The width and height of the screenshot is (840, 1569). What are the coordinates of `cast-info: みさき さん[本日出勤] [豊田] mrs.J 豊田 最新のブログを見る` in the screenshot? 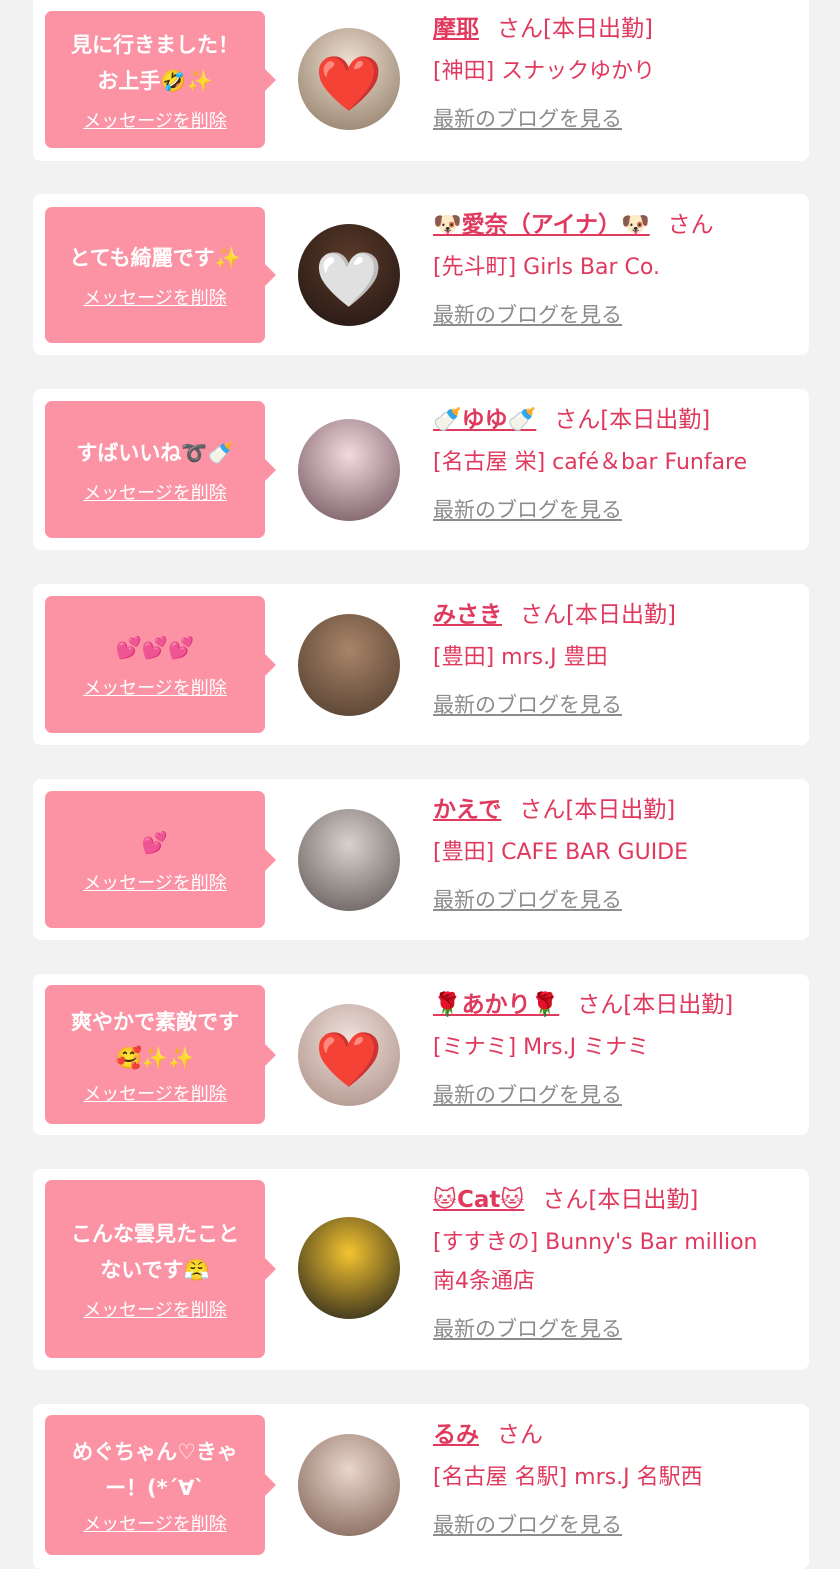 It's located at (616, 659).